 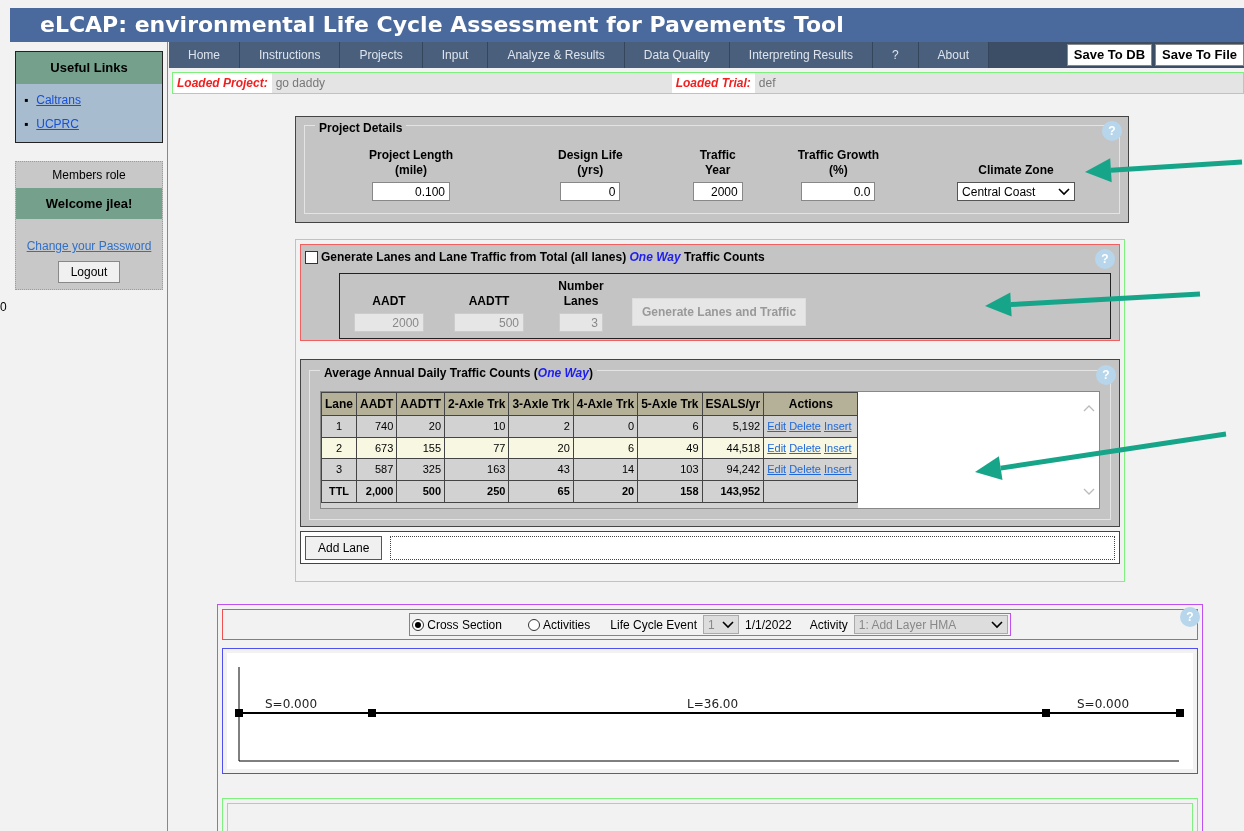 What do you see at coordinates (838, 191) in the screenshot?
I see `input-field: 0.0` at bounding box center [838, 191].